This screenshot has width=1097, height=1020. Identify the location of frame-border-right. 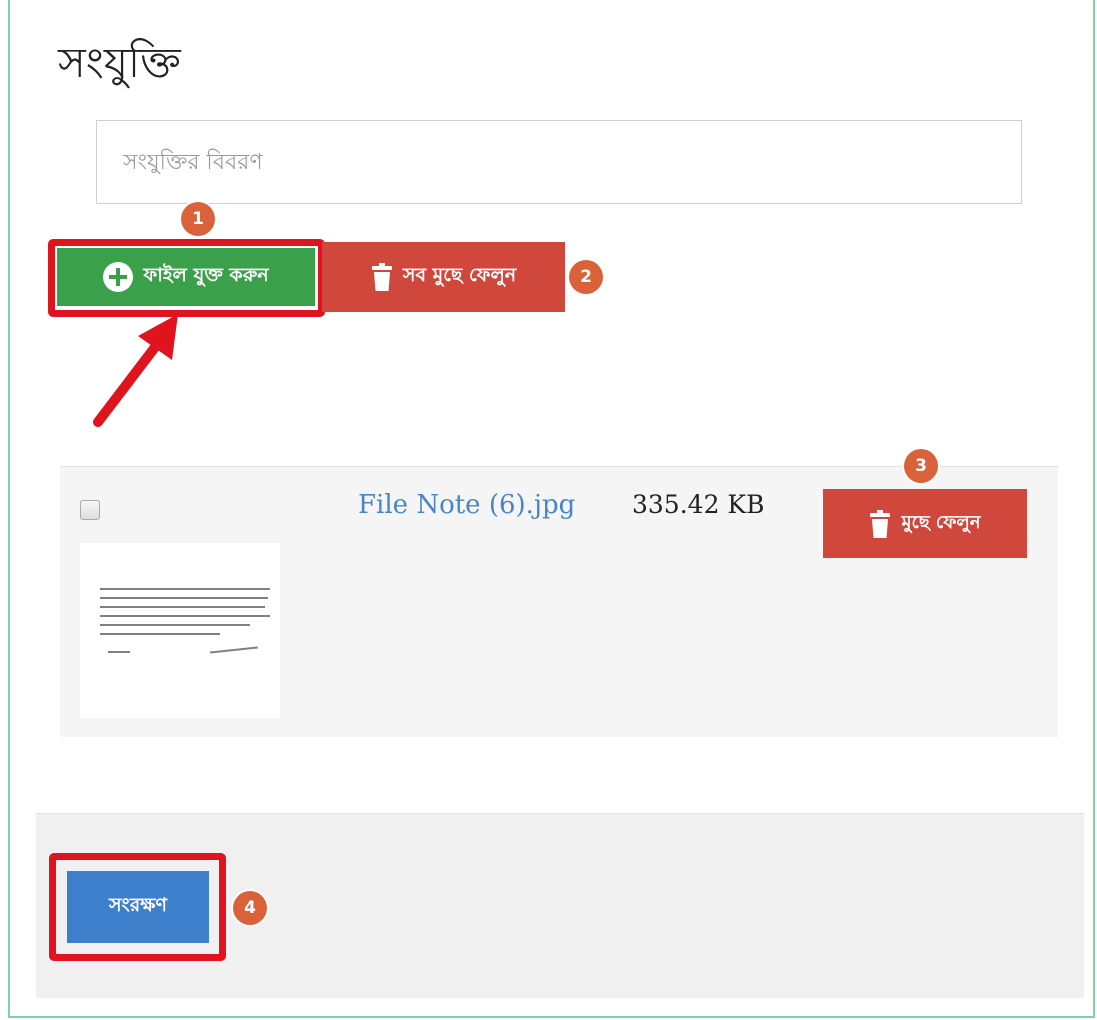
(1094, 509).